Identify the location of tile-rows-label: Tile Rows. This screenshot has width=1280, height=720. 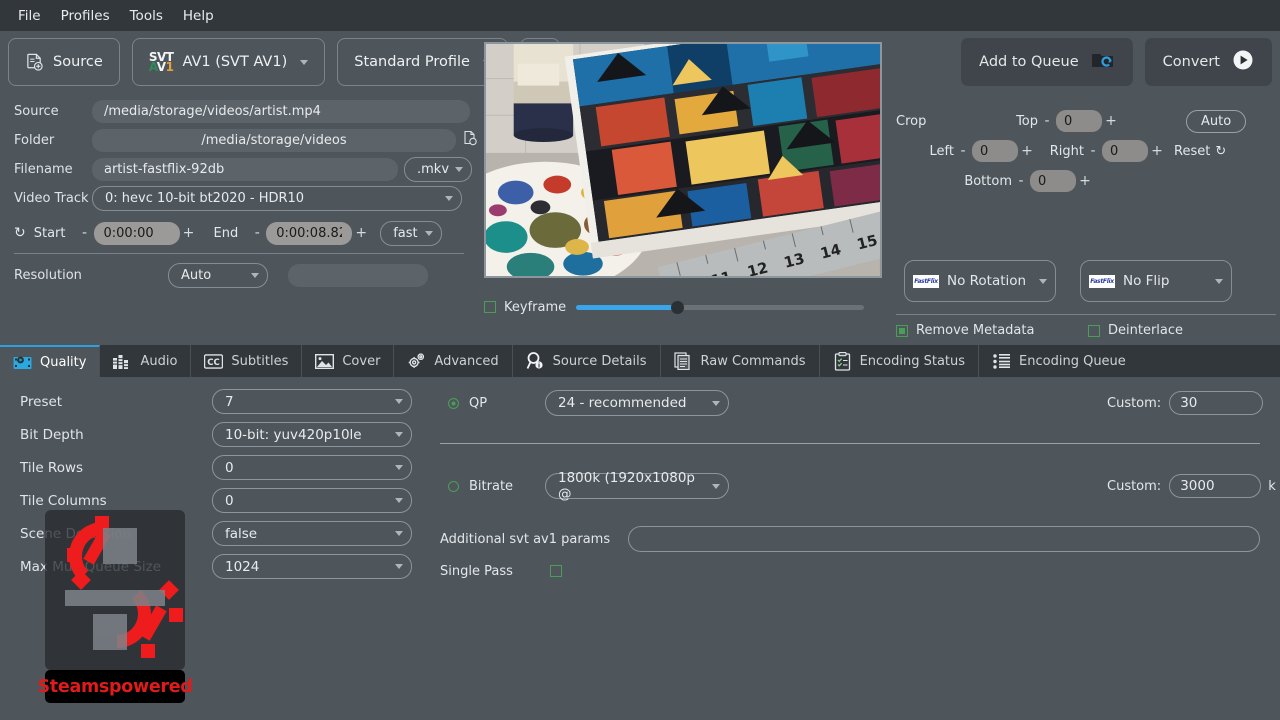
(52, 467).